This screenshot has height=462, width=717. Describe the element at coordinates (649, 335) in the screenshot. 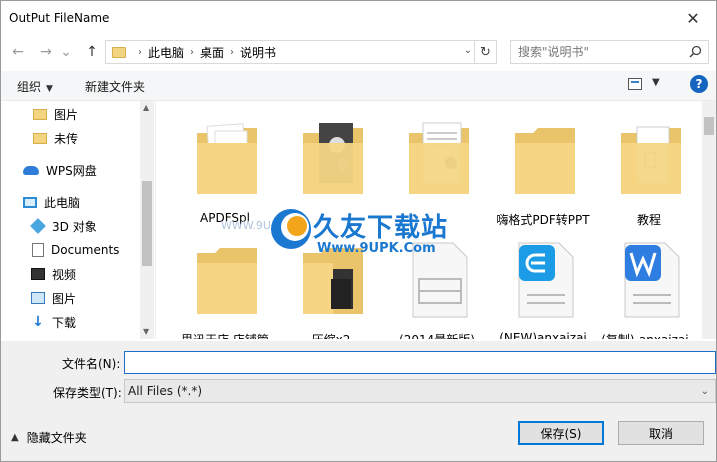

I see `file-item-label: (复制)-anxaizai -` at that location.